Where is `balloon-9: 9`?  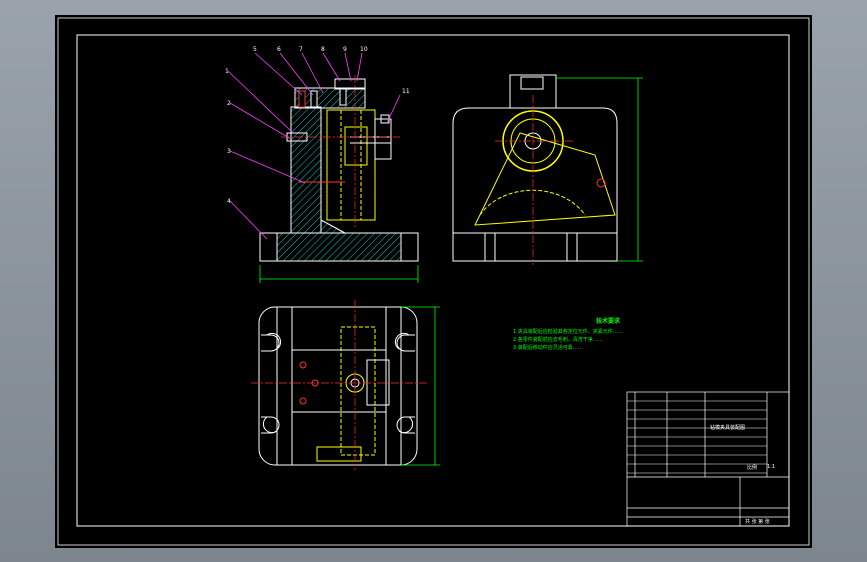
balloon-9: 9 is located at coordinates (345, 49).